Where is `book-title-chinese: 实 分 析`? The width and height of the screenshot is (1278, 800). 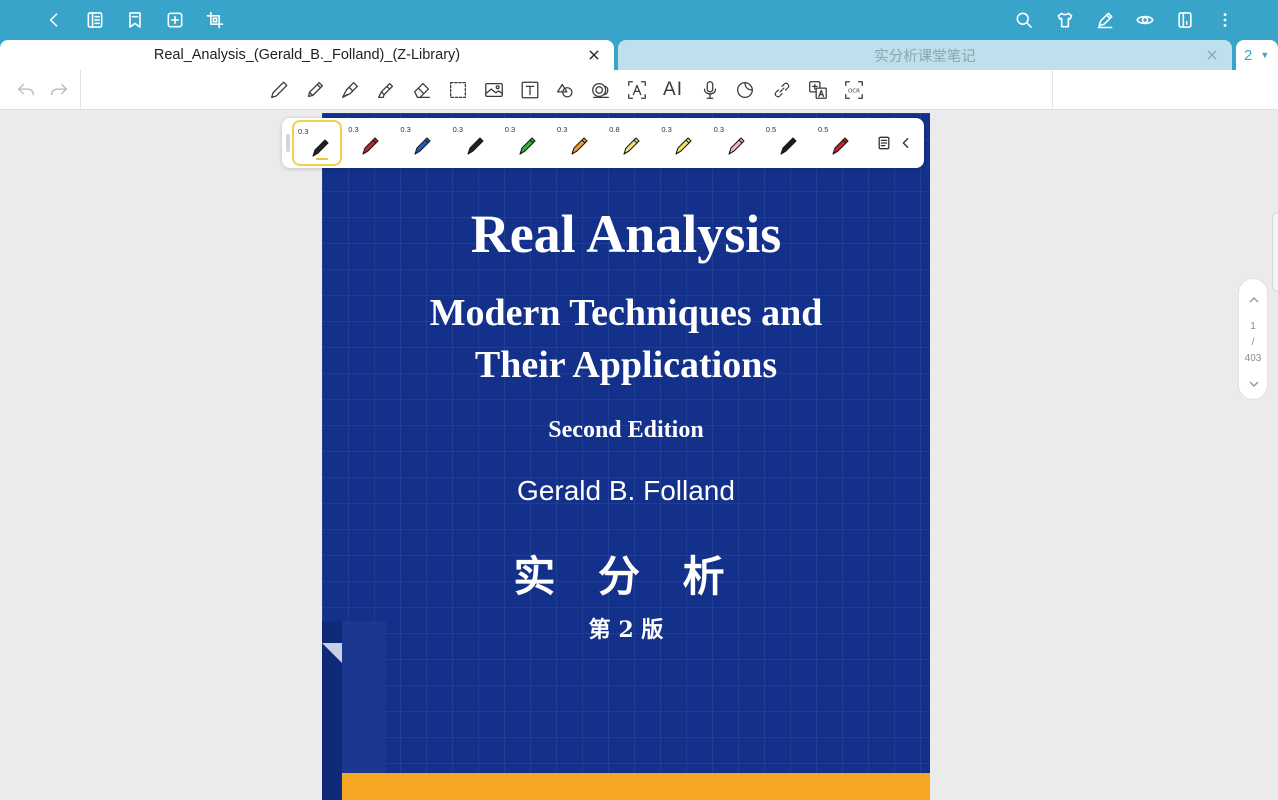 book-title-chinese: 实 分 析 is located at coordinates (626, 576).